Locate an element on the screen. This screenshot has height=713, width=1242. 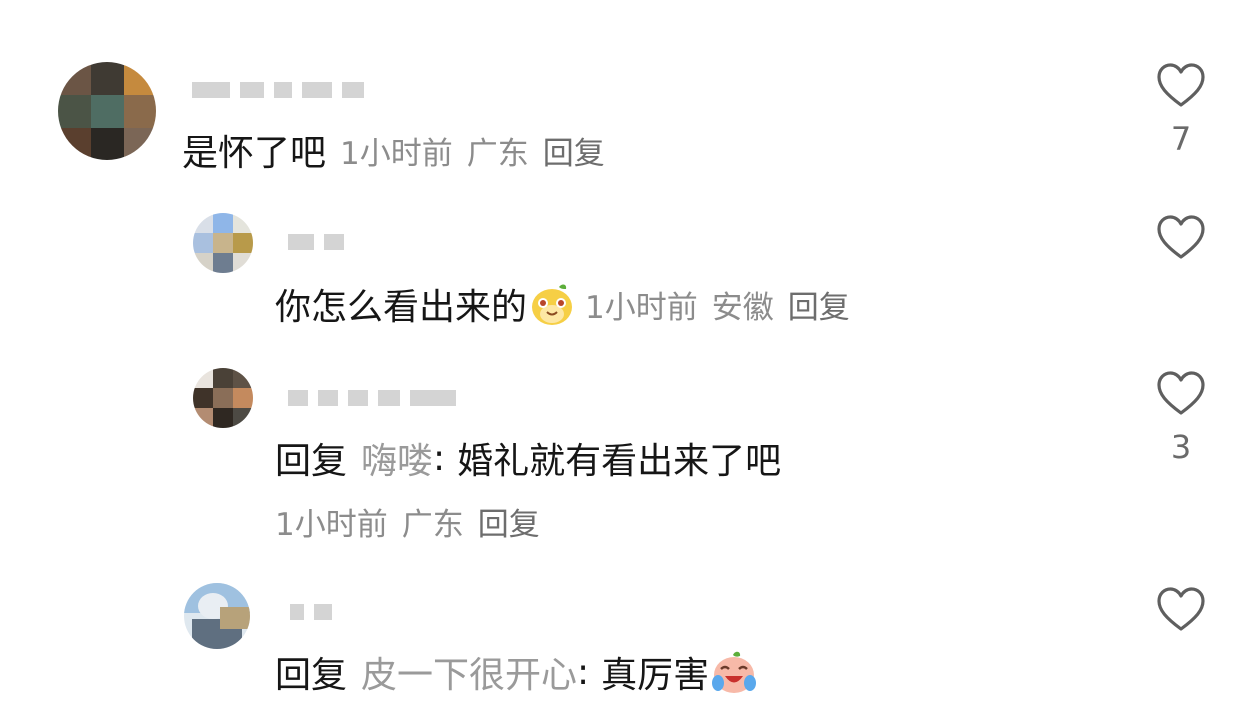
smiling-mole-emoji is located at coordinates (552, 304).